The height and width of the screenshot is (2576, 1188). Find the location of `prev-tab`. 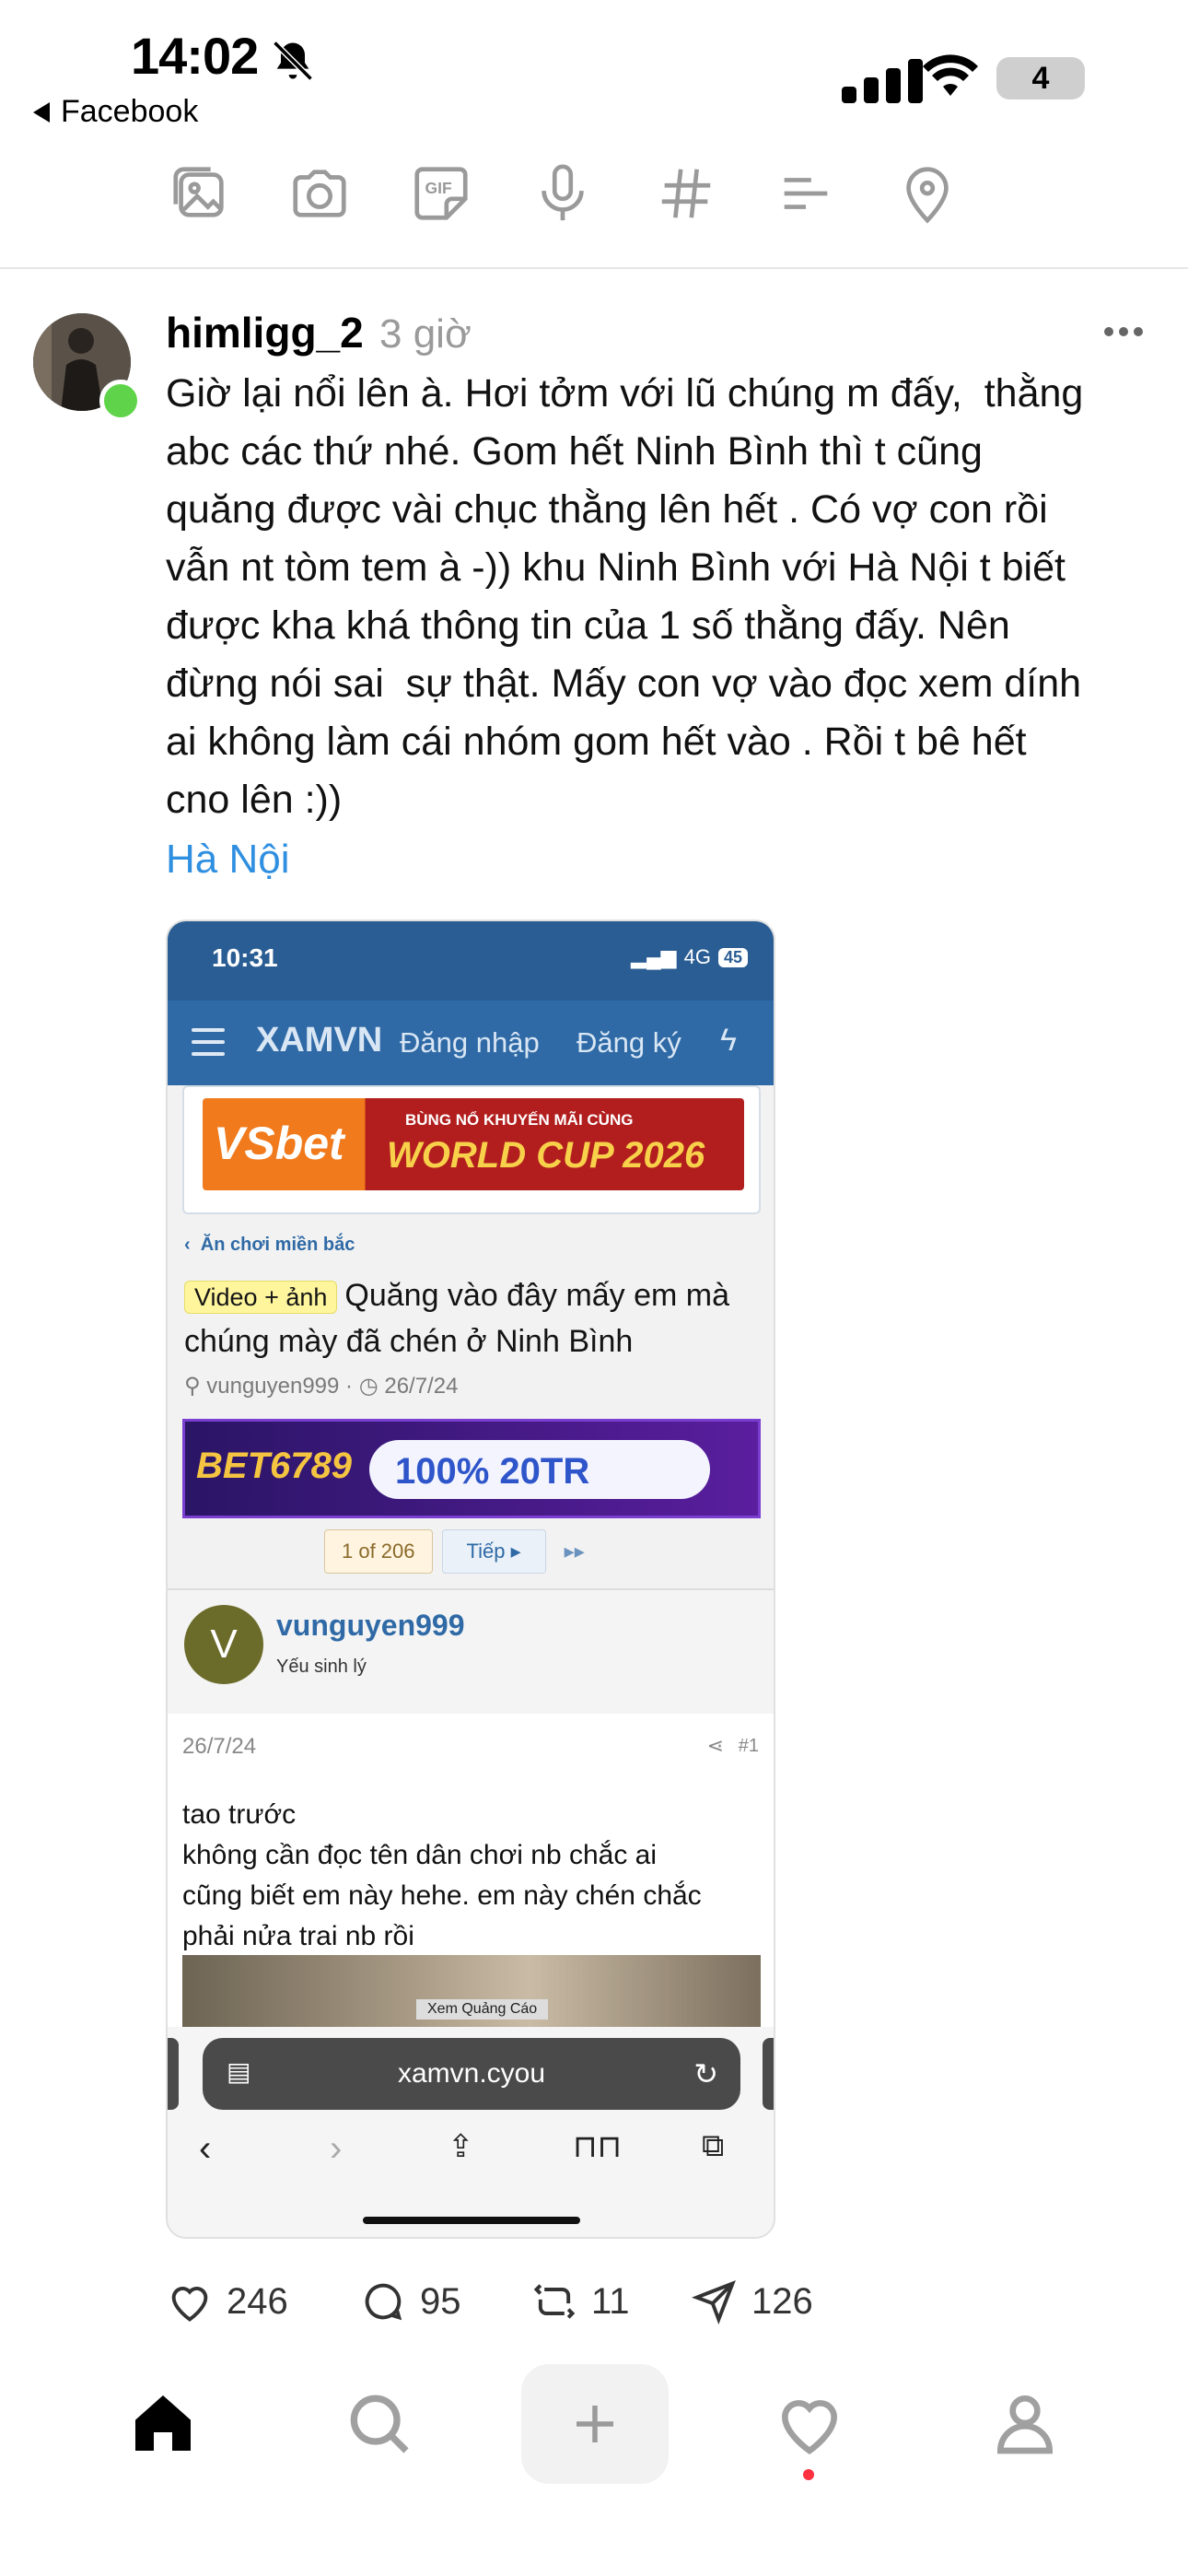

prev-tab is located at coordinates (173, 2074).